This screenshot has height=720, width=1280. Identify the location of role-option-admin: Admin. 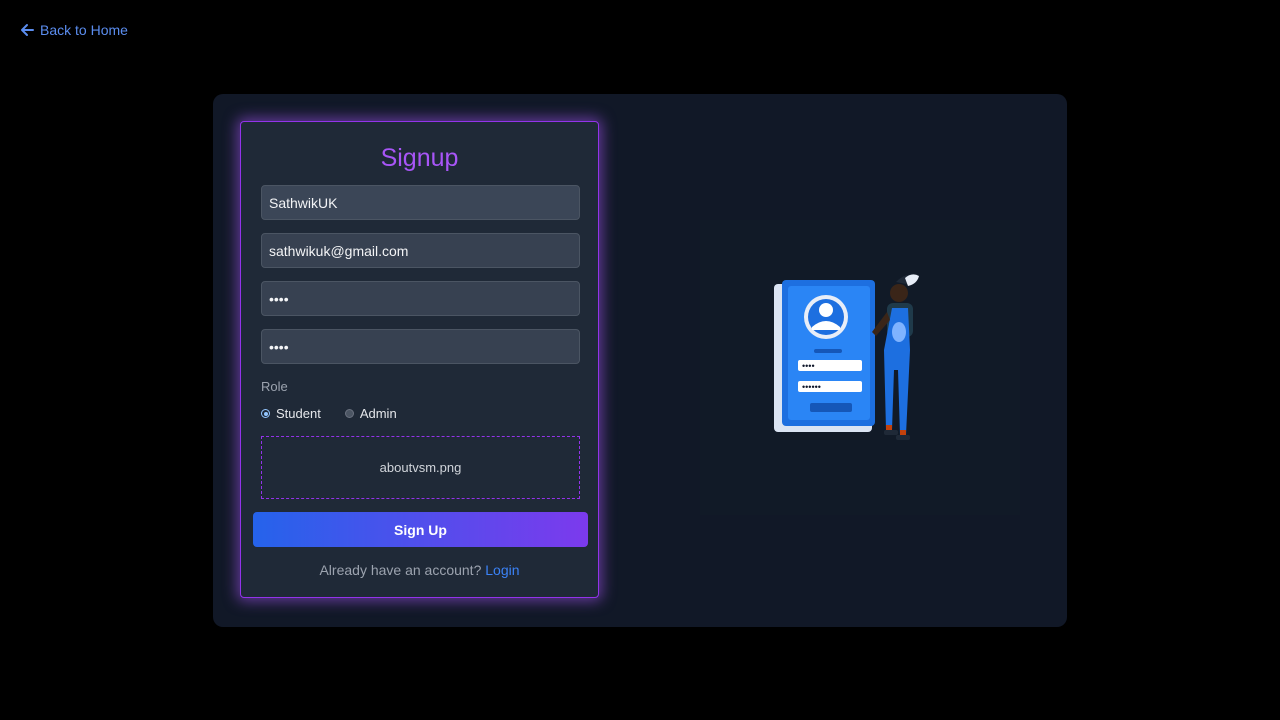
(370, 413).